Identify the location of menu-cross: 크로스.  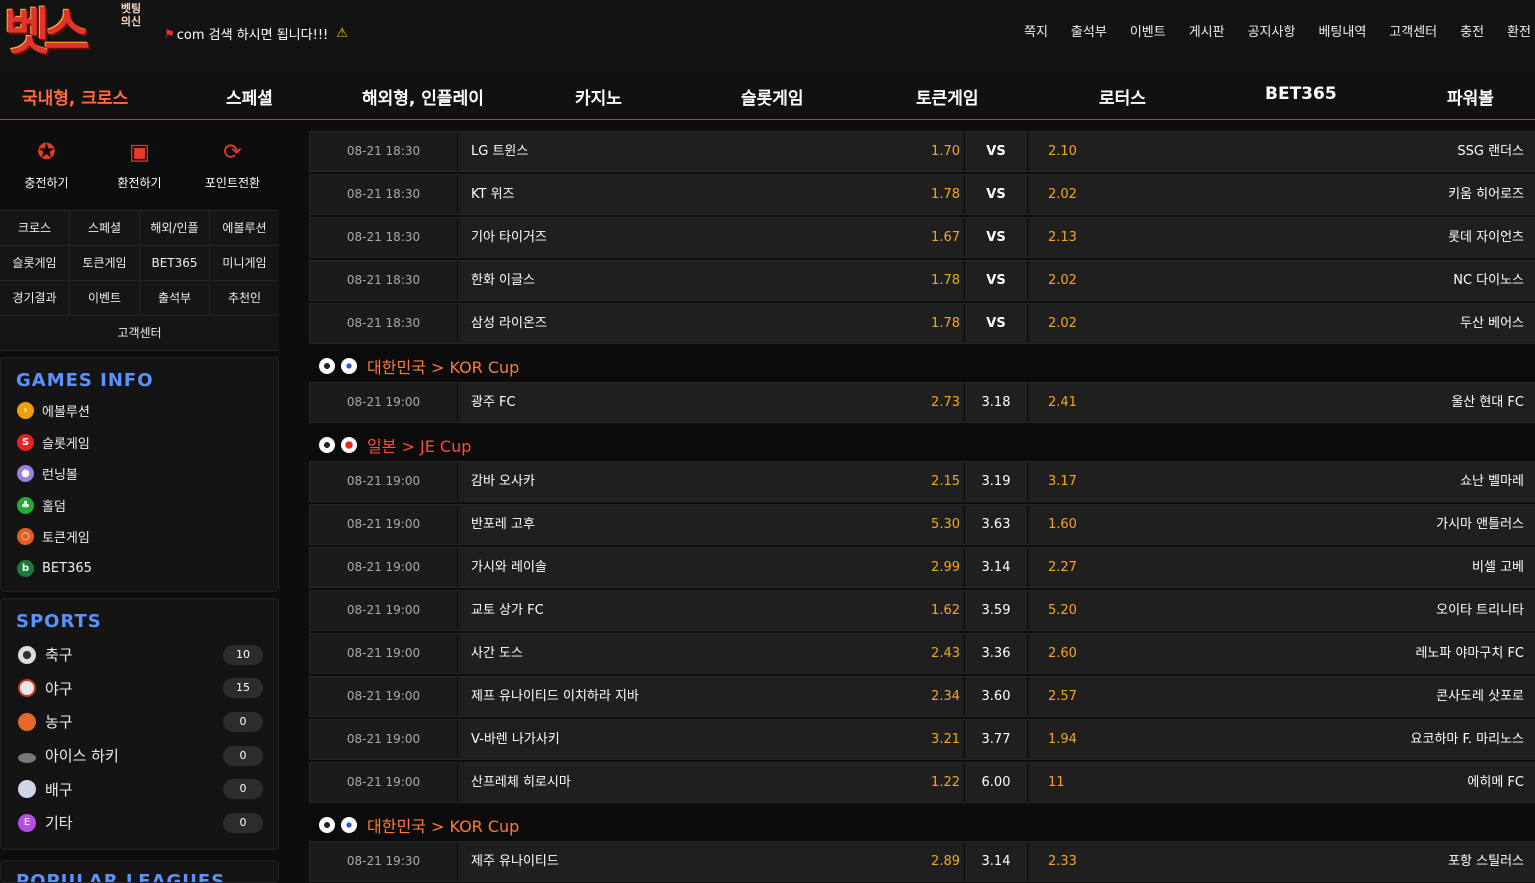
(35, 228).